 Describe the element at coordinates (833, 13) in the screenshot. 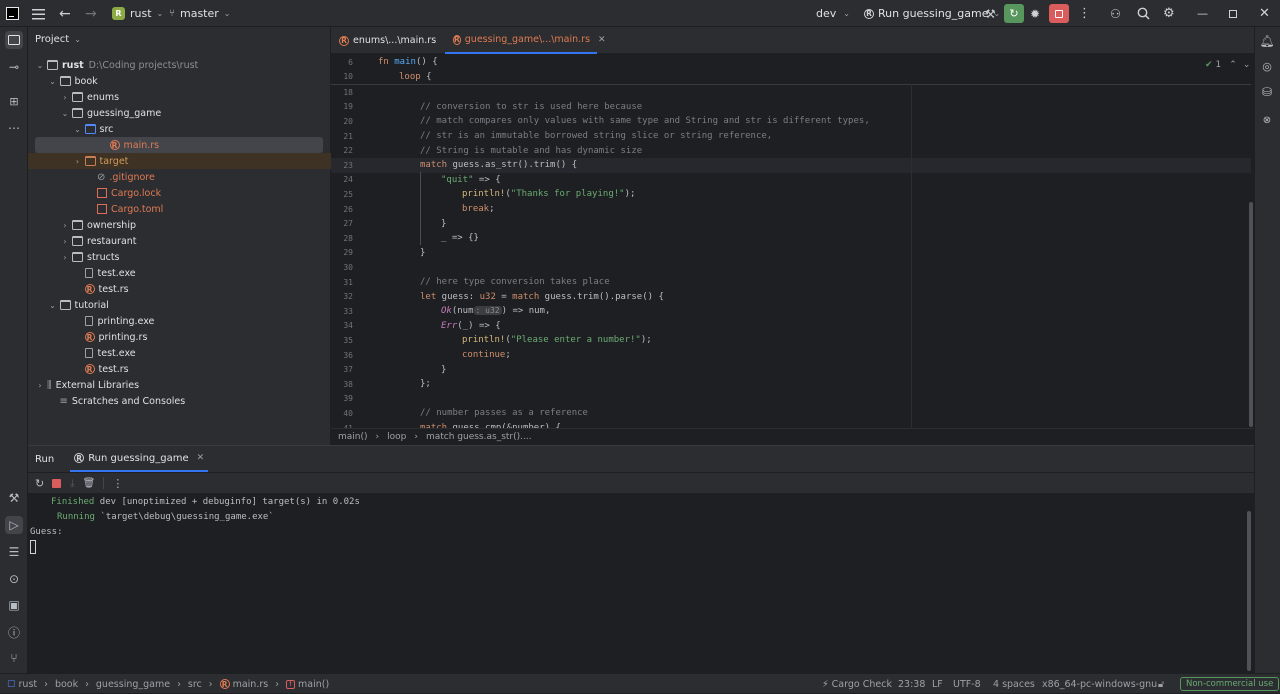

I see `run-profile-selector: dev ⌄` at that location.